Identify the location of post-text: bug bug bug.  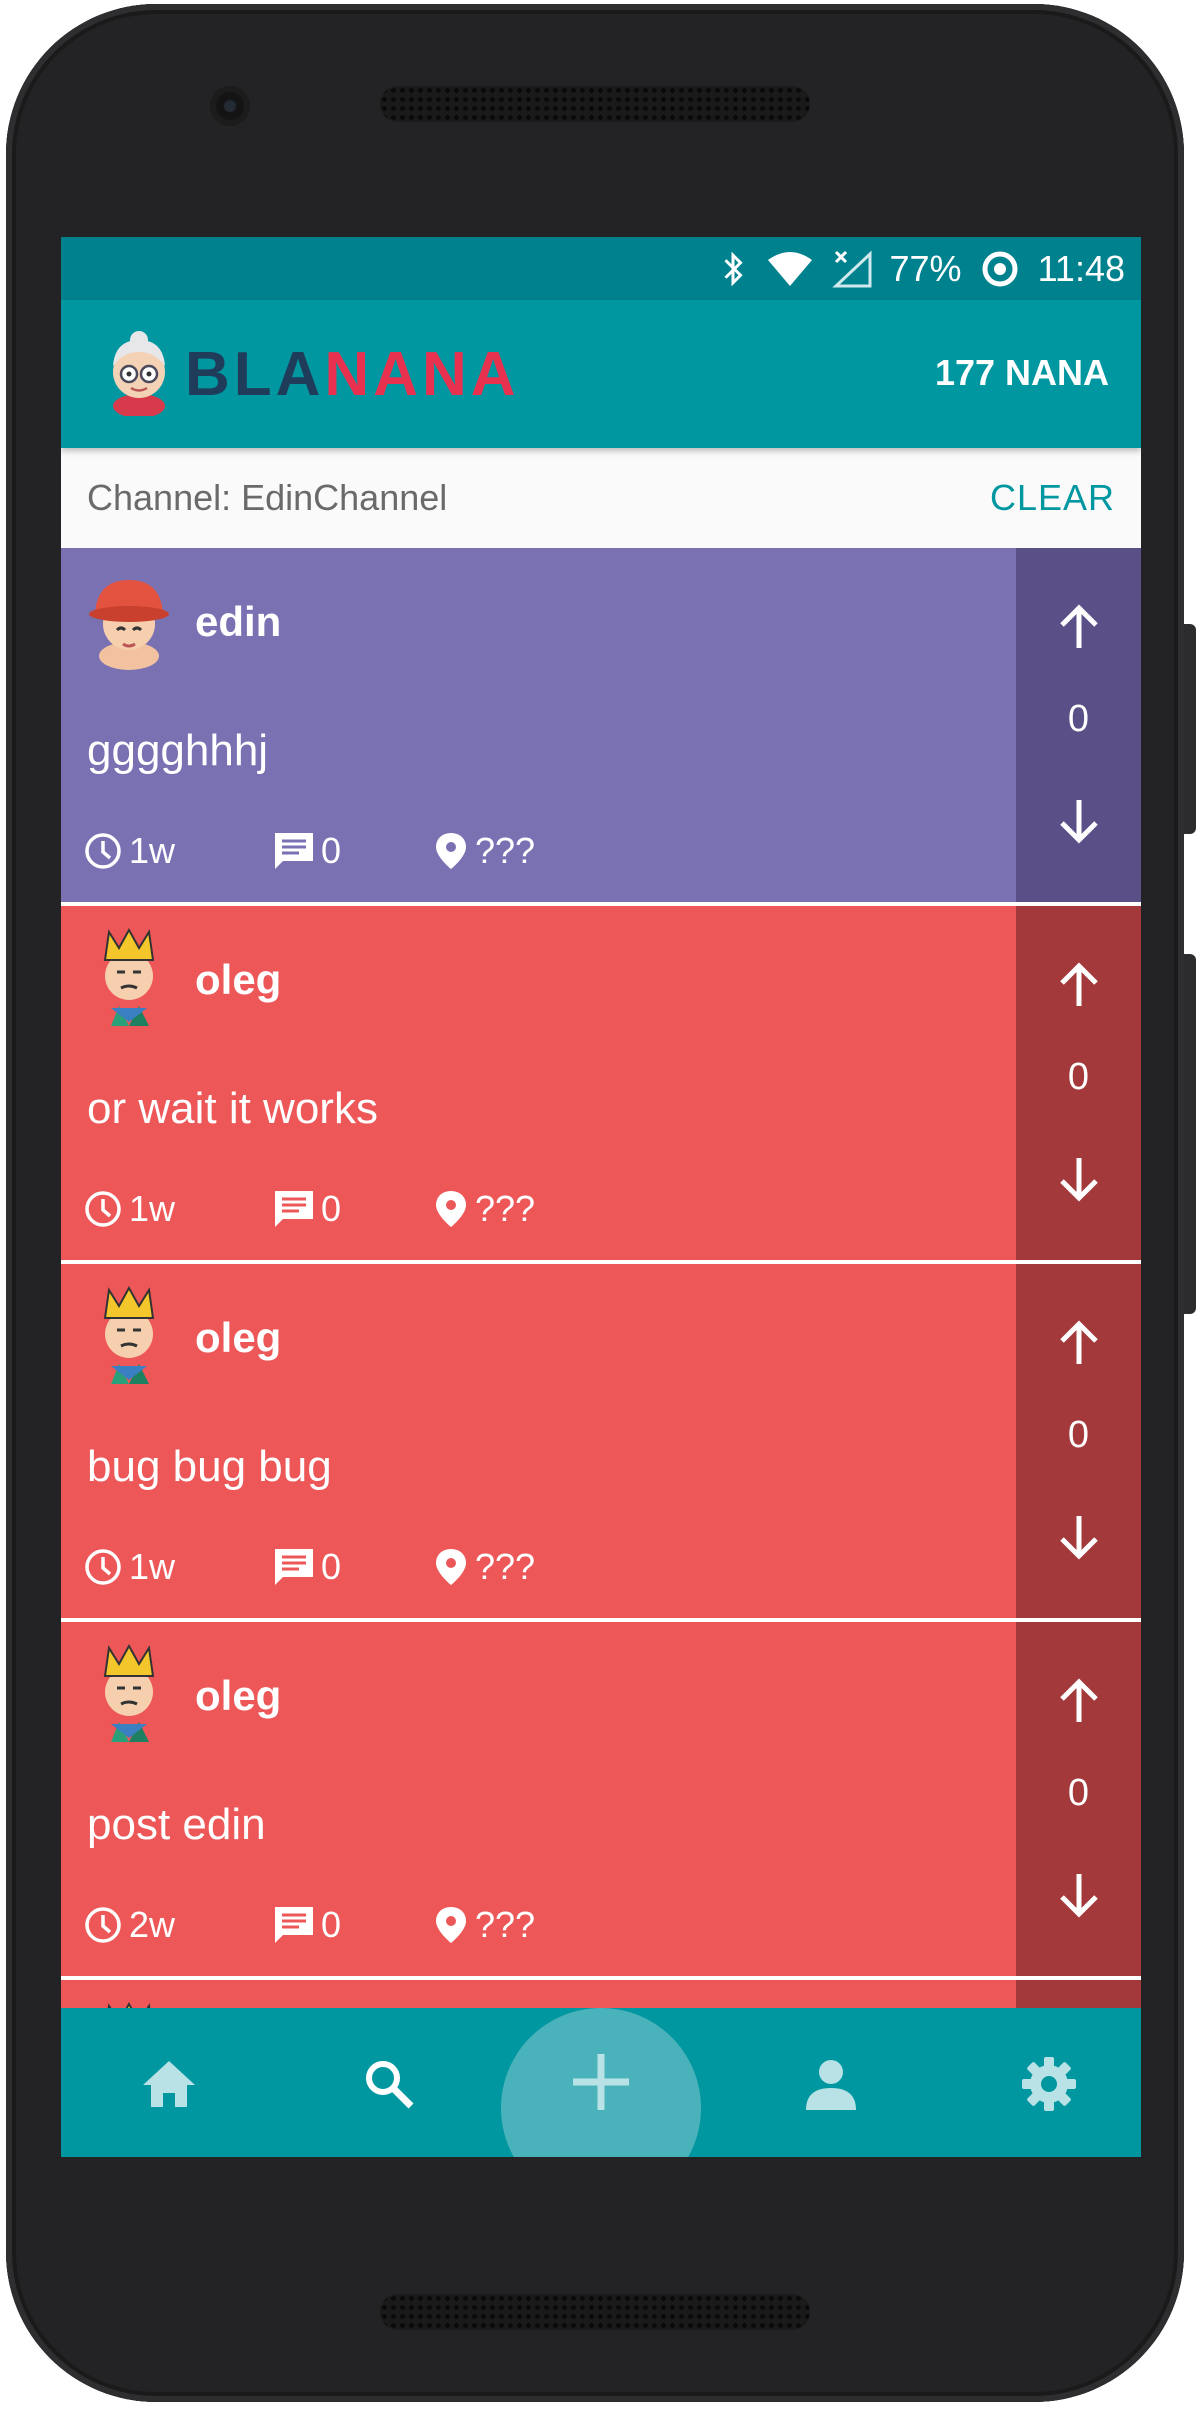
(209, 1466).